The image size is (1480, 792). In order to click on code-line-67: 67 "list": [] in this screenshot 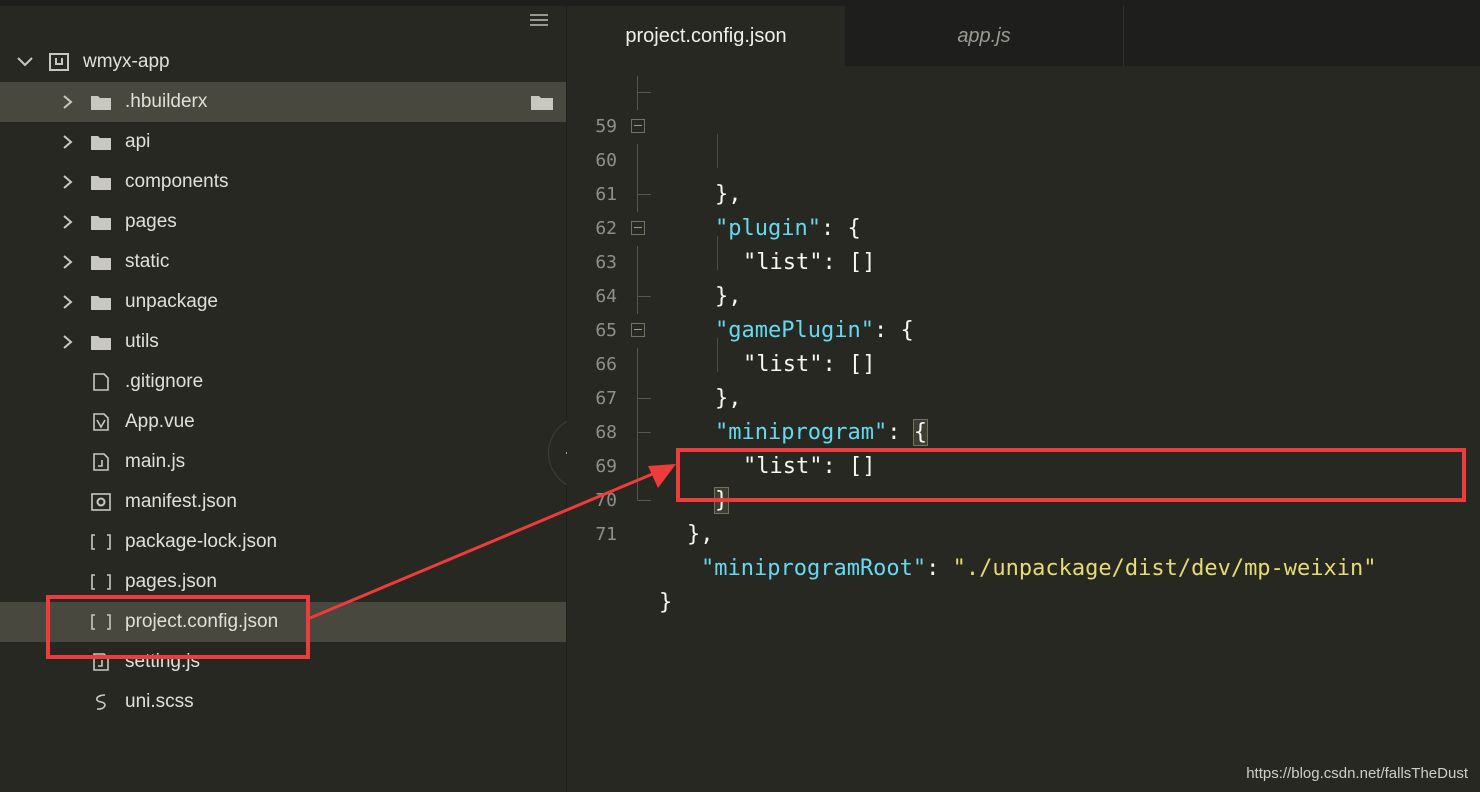, I will do `click(1023, 413)`.